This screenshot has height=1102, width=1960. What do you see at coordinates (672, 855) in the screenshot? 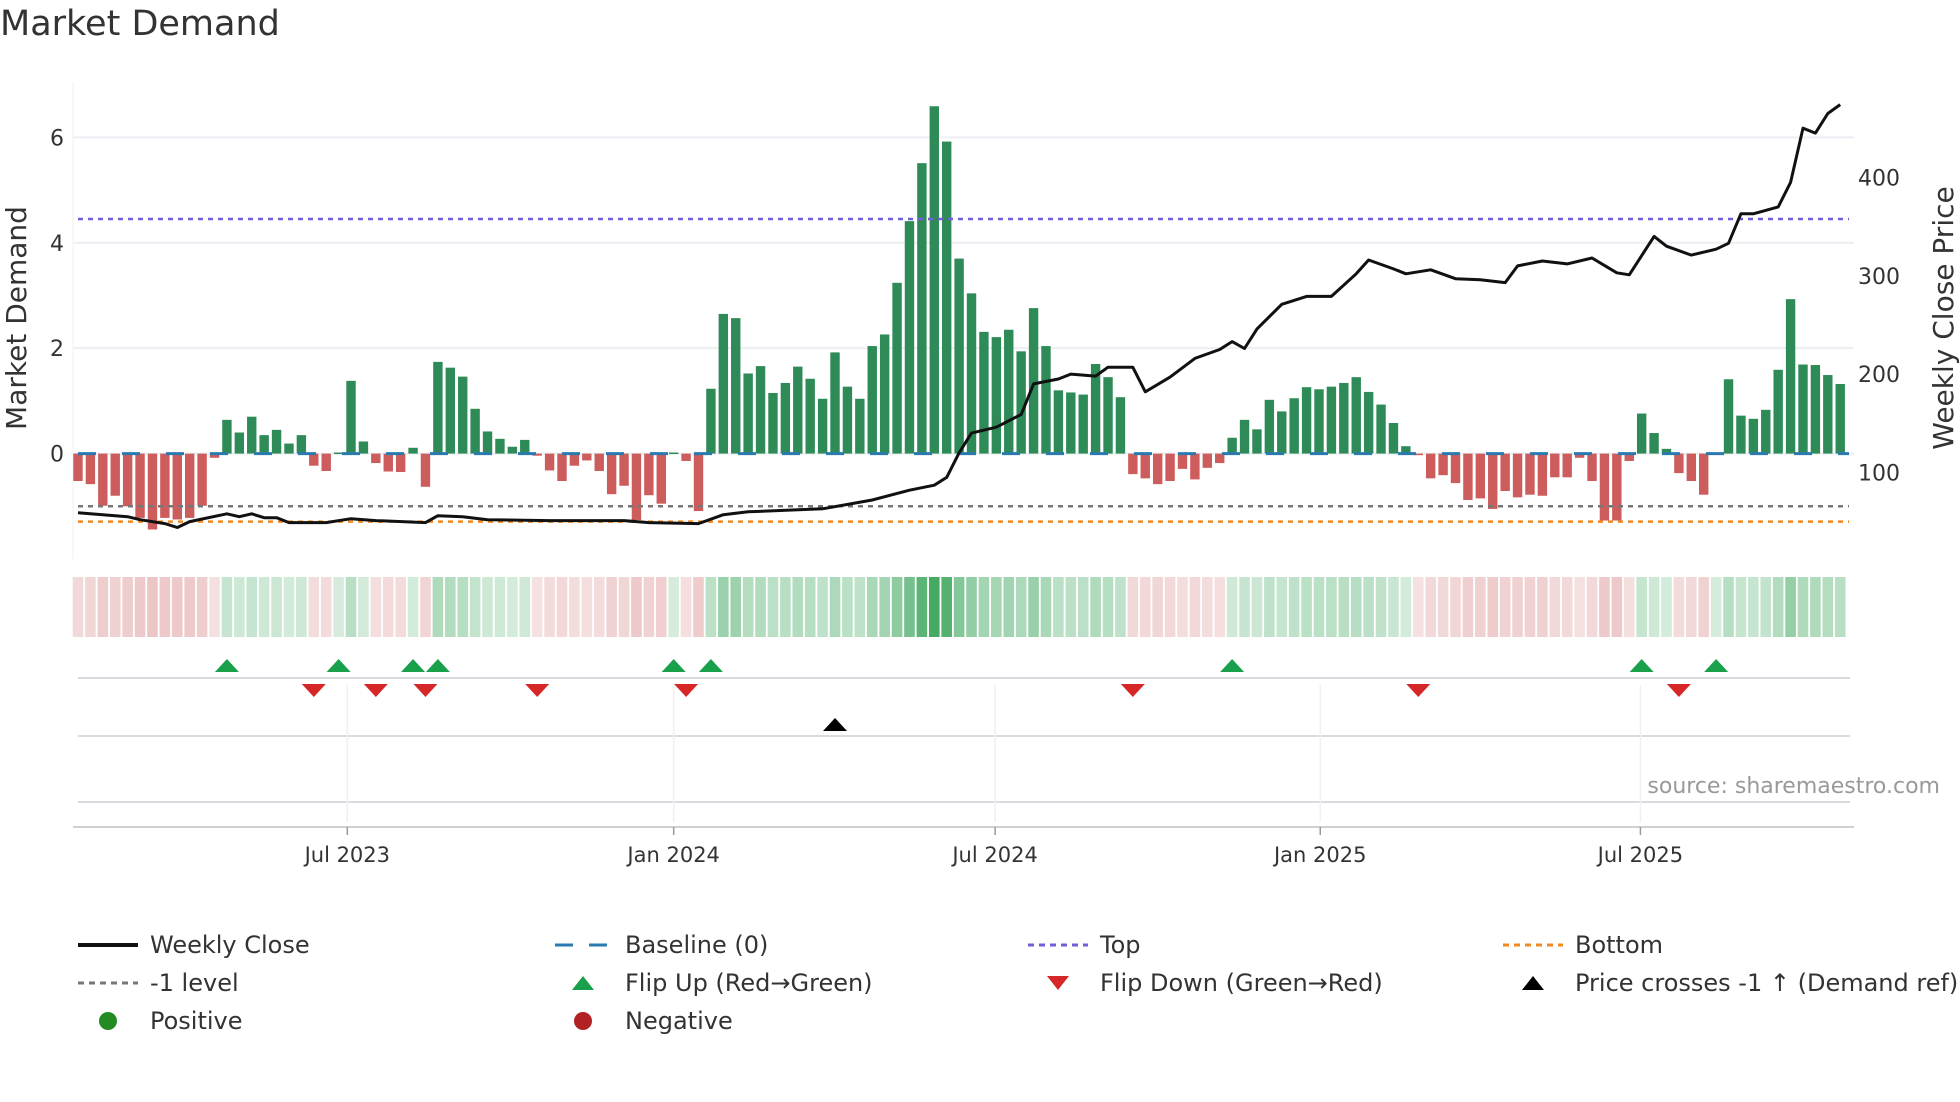
I see `x-tick-label: Jan 2024` at bounding box center [672, 855].